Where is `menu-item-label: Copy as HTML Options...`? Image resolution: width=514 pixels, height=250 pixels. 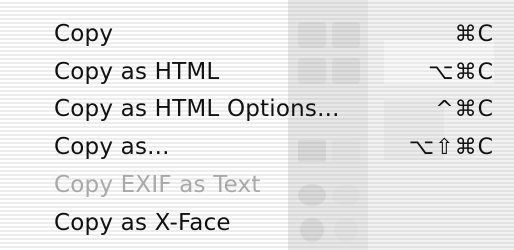 menu-item-label: Copy as HTML Options... is located at coordinates (197, 109).